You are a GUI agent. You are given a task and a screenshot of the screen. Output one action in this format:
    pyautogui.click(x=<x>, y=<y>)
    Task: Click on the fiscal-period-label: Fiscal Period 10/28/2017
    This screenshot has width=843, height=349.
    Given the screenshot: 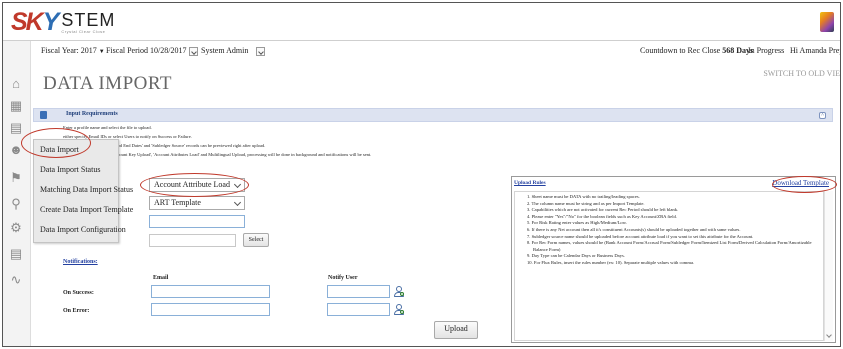 What is the action you would take?
    pyautogui.click(x=146, y=50)
    